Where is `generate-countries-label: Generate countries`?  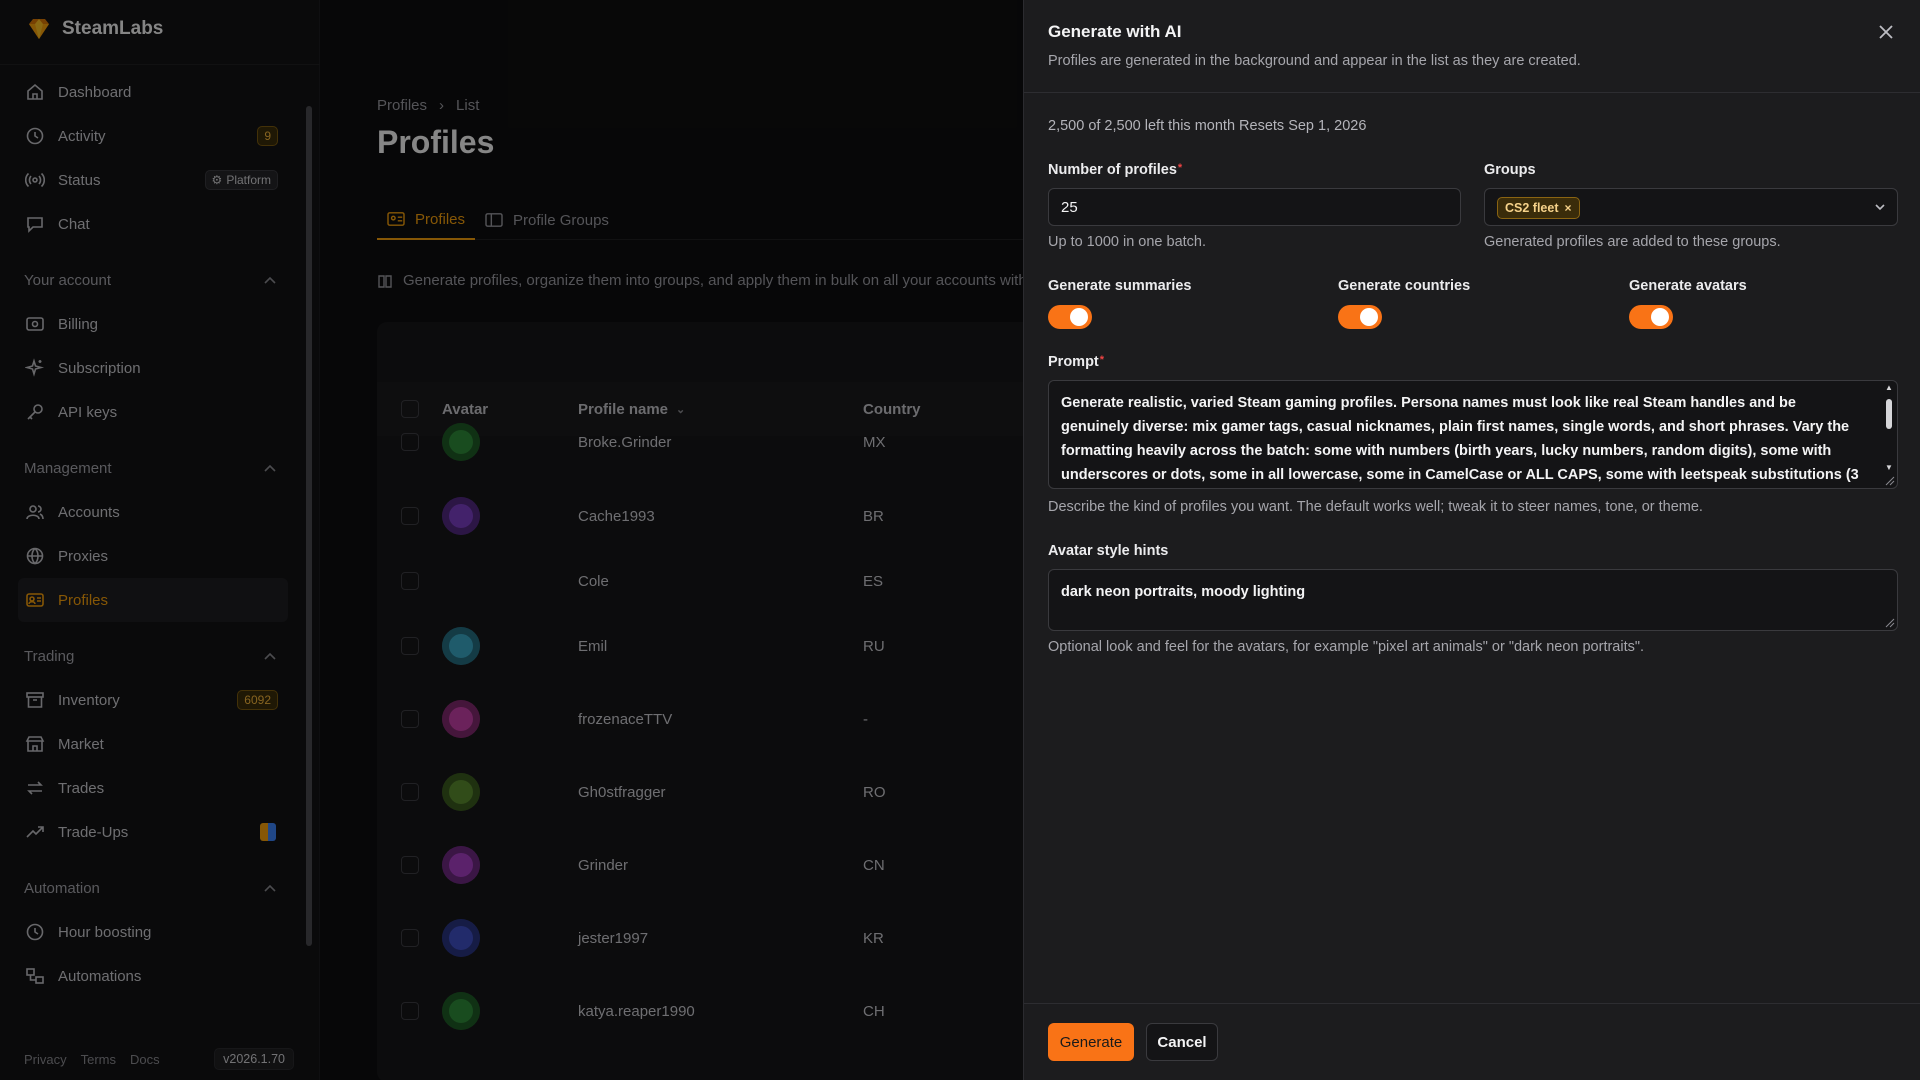
generate-countries-label: Generate countries is located at coordinates (1404, 286).